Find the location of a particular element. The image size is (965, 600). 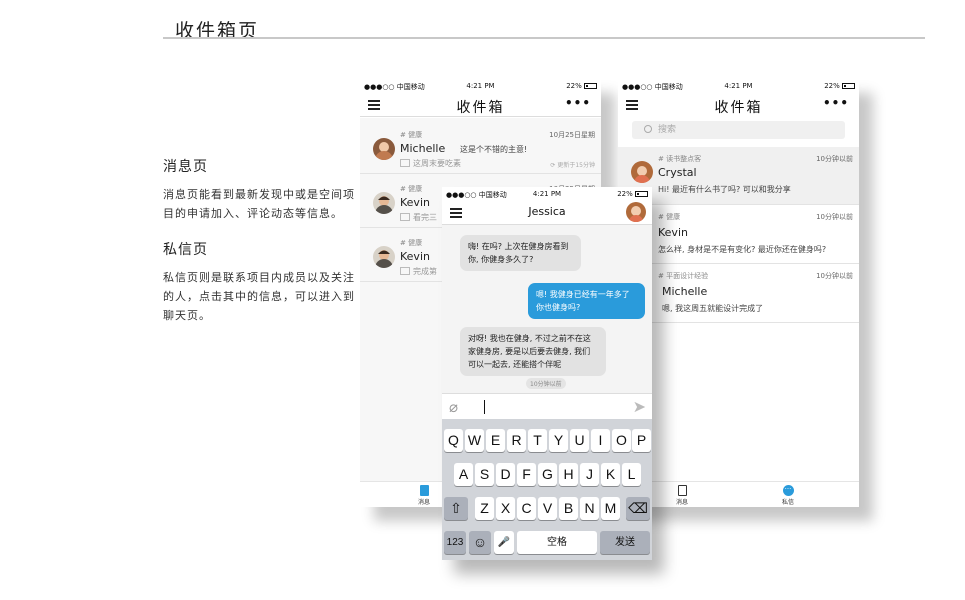

key: J is located at coordinates (589, 474).